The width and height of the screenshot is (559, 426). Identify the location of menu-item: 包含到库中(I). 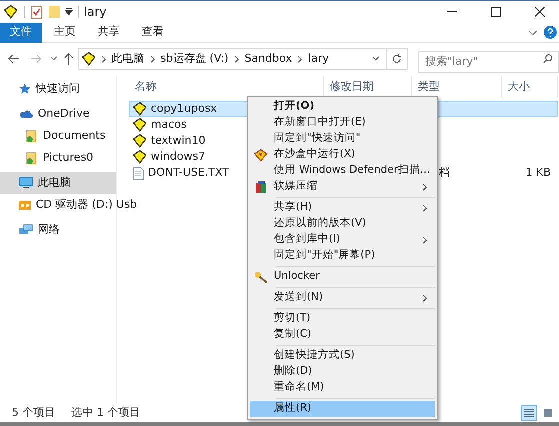
(342, 240).